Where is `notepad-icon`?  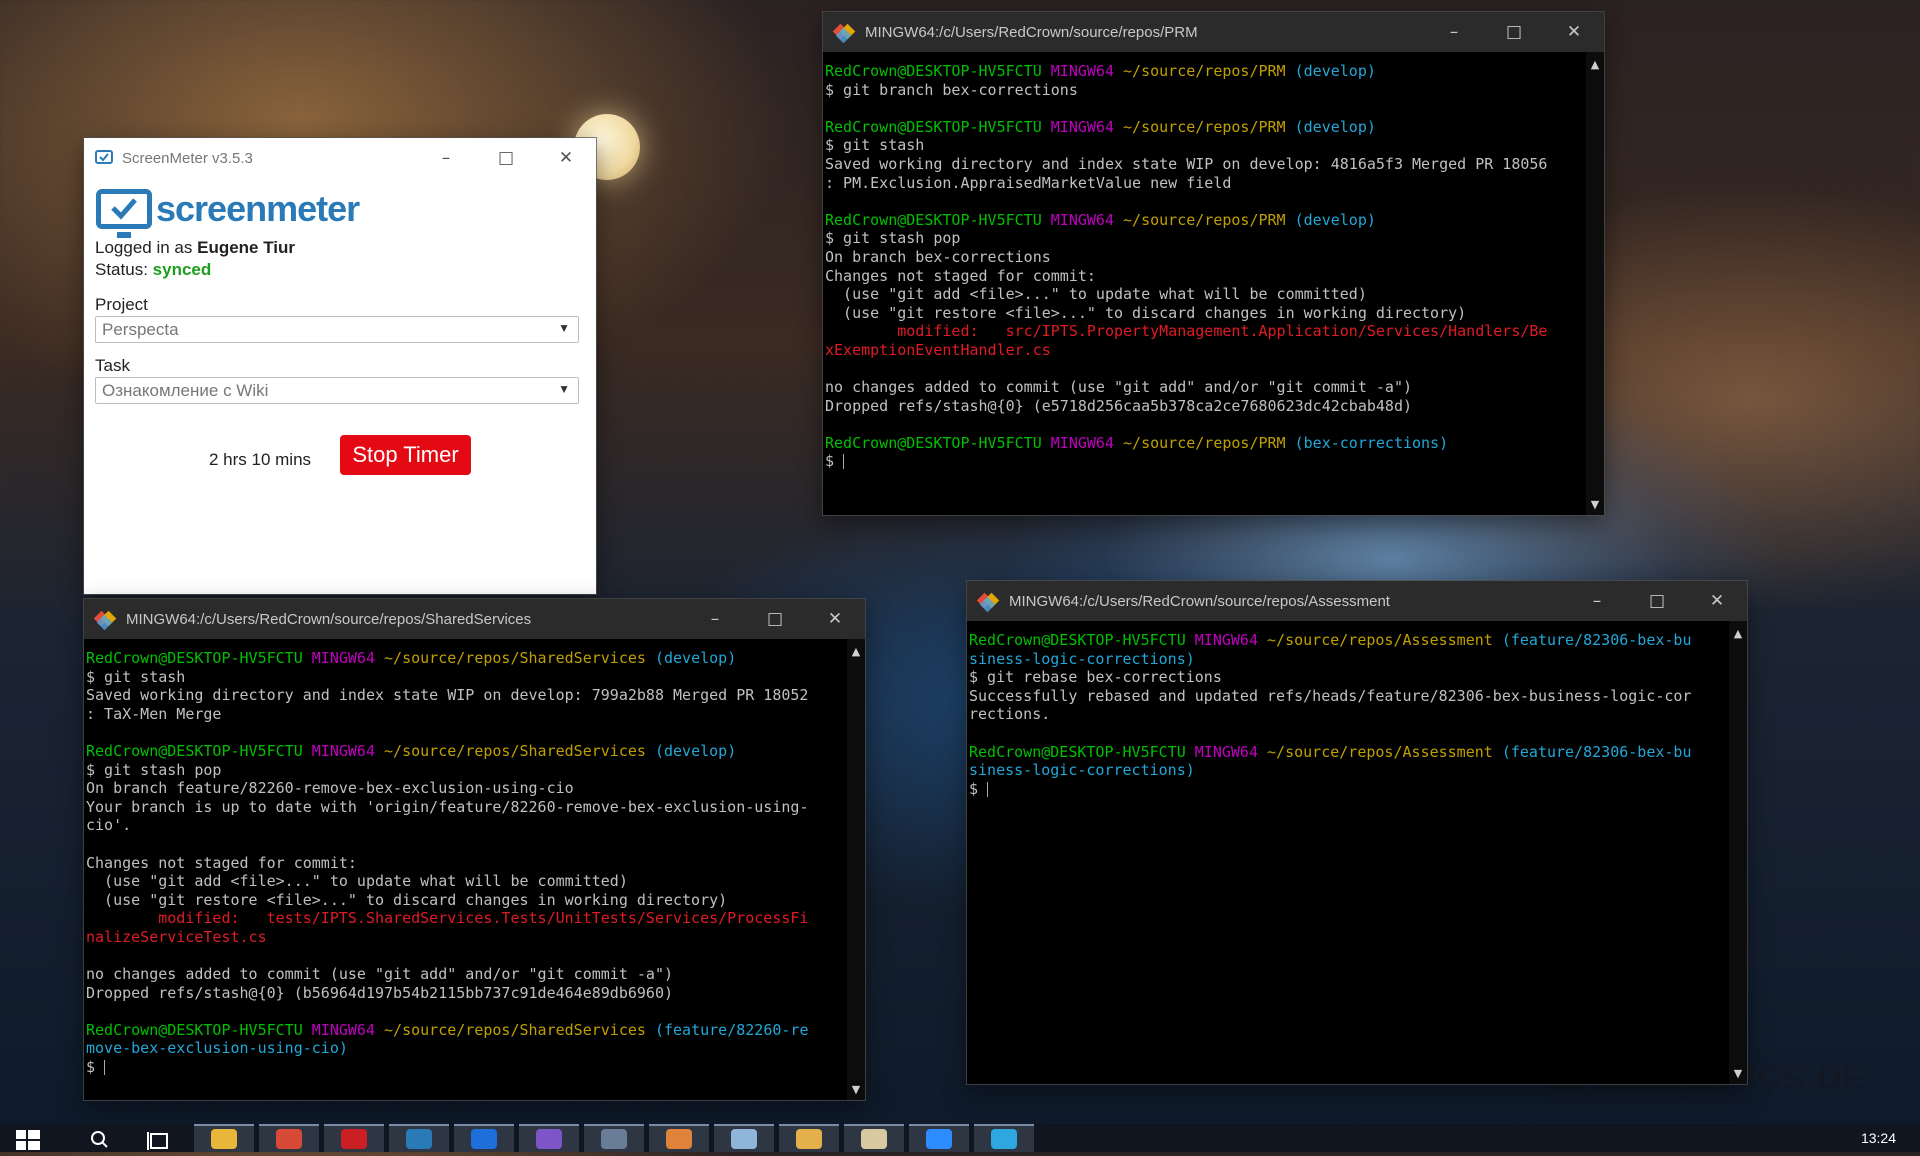 notepad-icon is located at coordinates (744, 1139).